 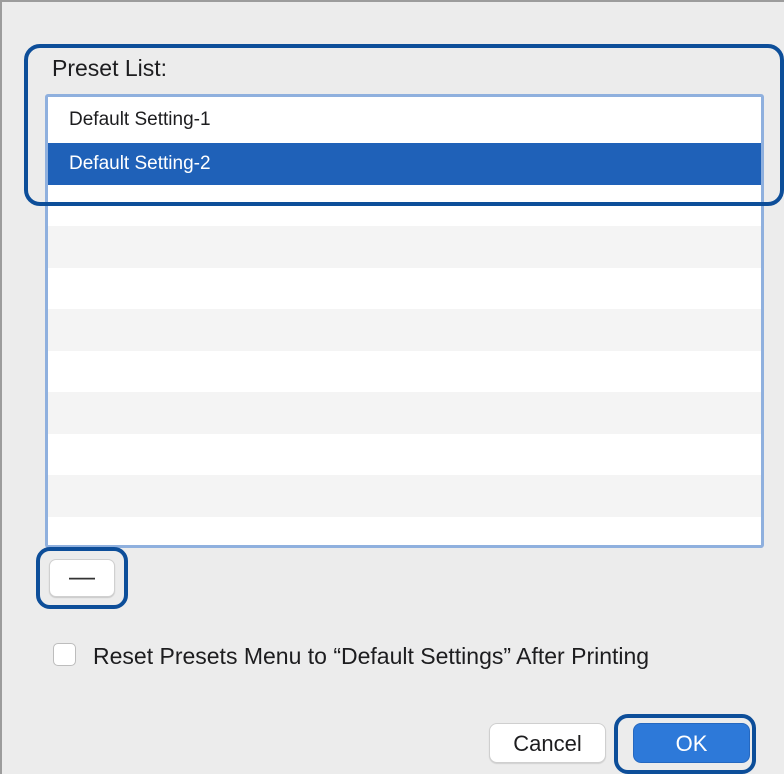 What do you see at coordinates (547, 743) in the screenshot?
I see `cancel-button: Cancel` at bounding box center [547, 743].